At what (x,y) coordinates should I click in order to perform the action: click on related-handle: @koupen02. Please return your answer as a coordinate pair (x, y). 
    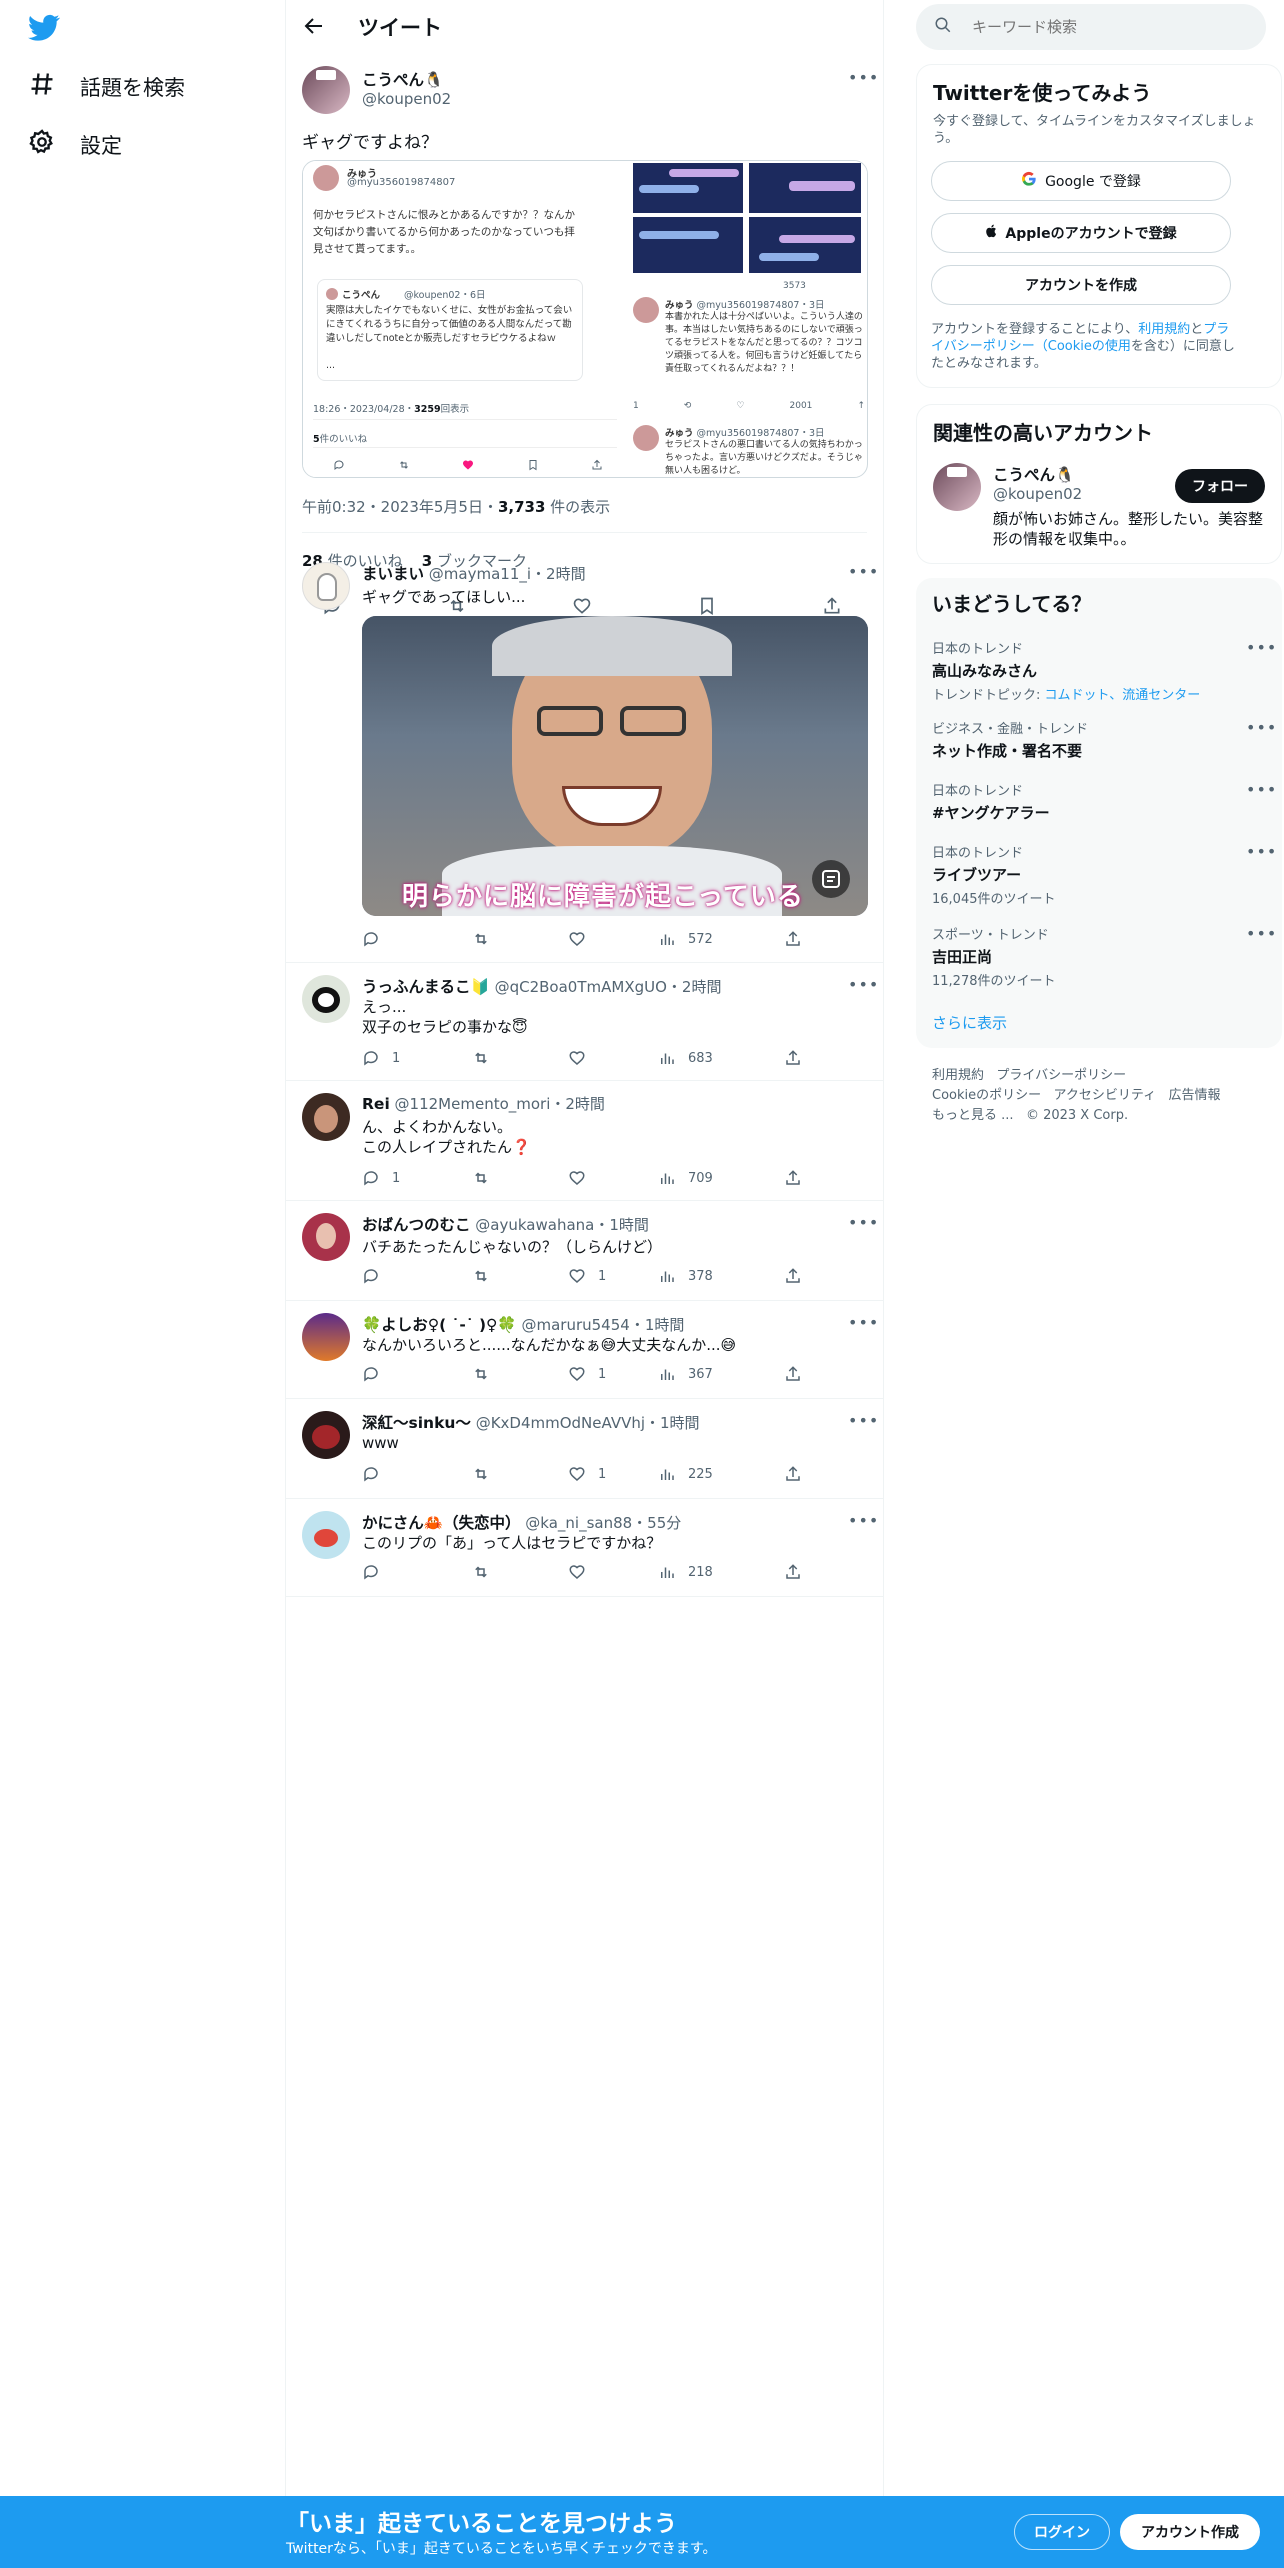
    Looking at the image, I should click on (1037, 494).